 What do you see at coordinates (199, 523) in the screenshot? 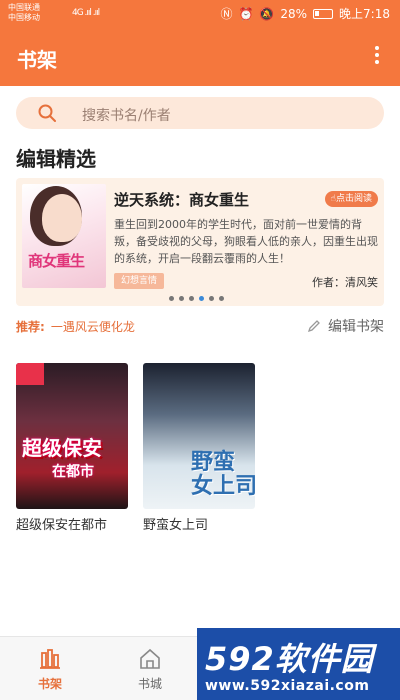
I see `book-title: 野蛮女上司` at bounding box center [199, 523].